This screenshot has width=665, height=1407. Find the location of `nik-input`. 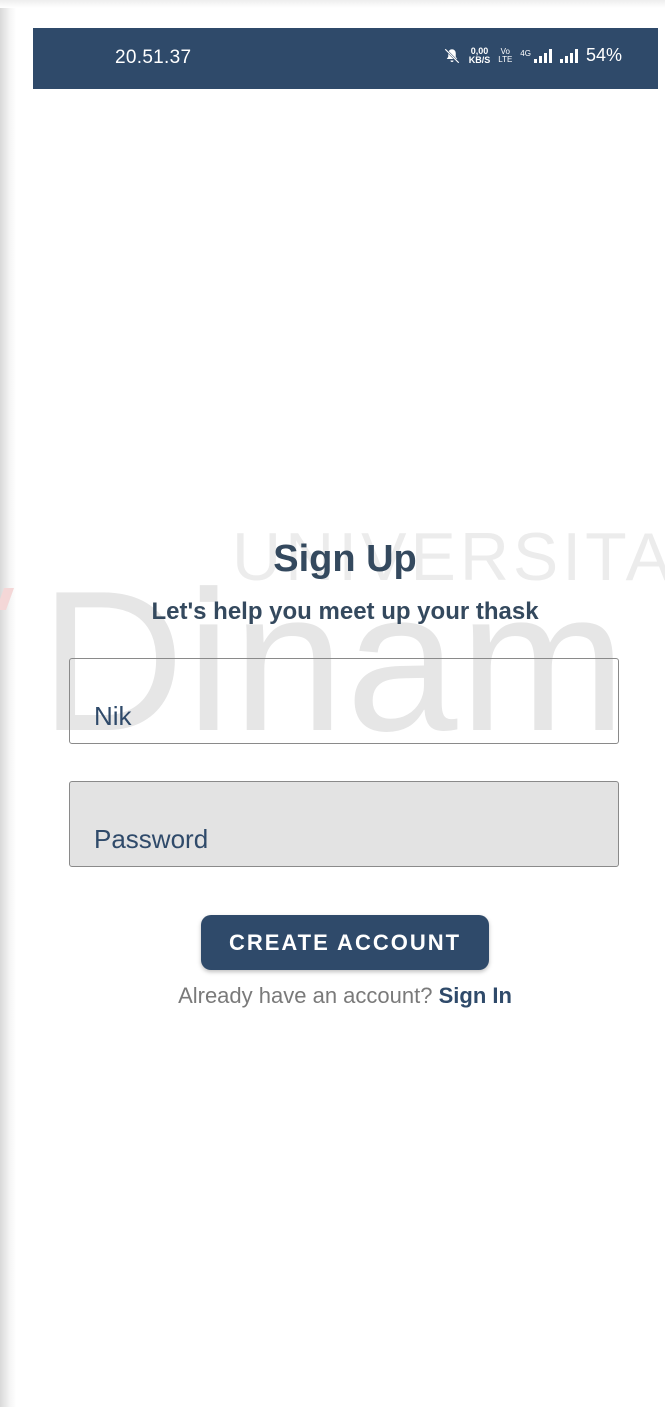

nik-input is located at coordinates (344, 701).